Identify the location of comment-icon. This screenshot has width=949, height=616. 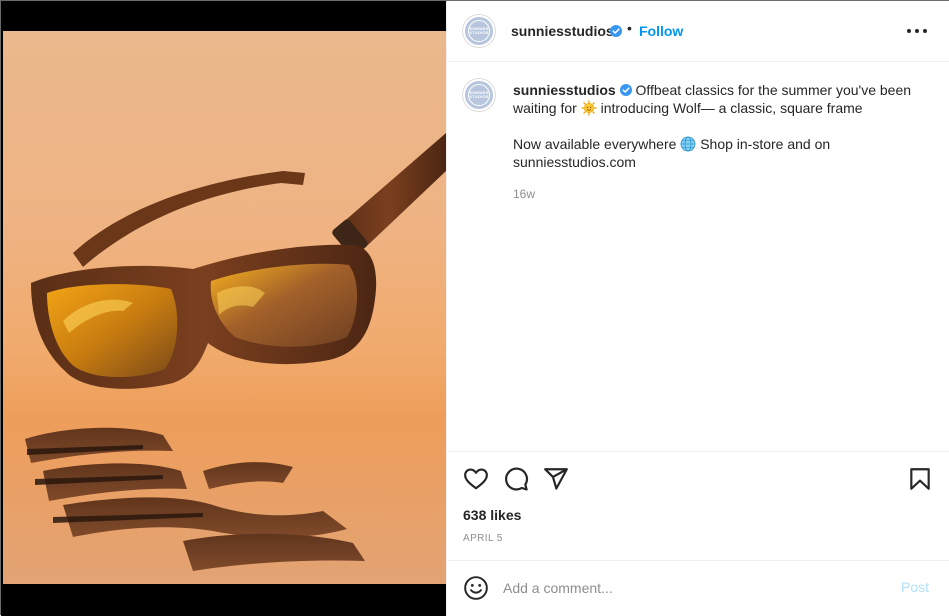
(516, 479).